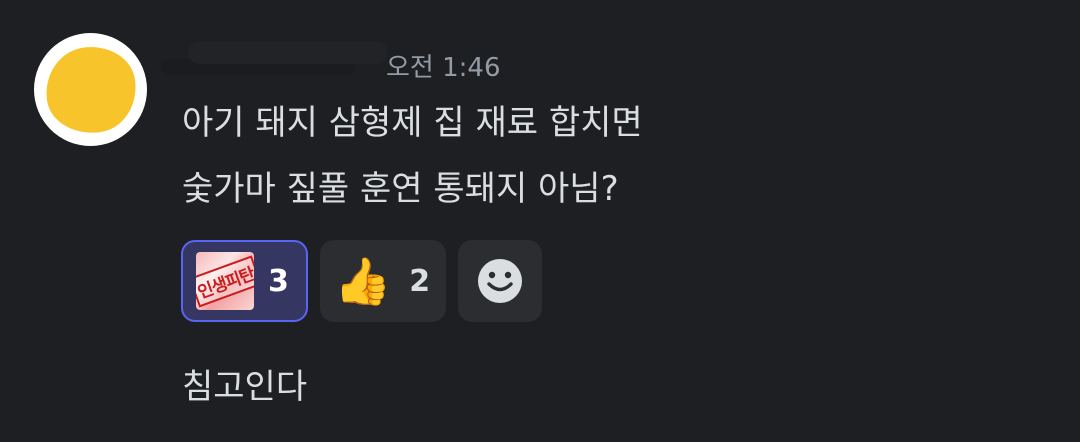  I want to click on thumbs-up-icon: 👍, so click(363, 281).